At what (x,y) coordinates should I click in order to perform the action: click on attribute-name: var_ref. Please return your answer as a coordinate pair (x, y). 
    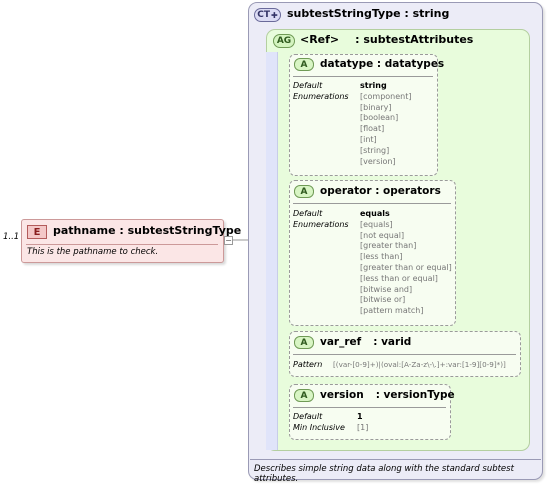
    Looking at the image, I should click on (341, 342).